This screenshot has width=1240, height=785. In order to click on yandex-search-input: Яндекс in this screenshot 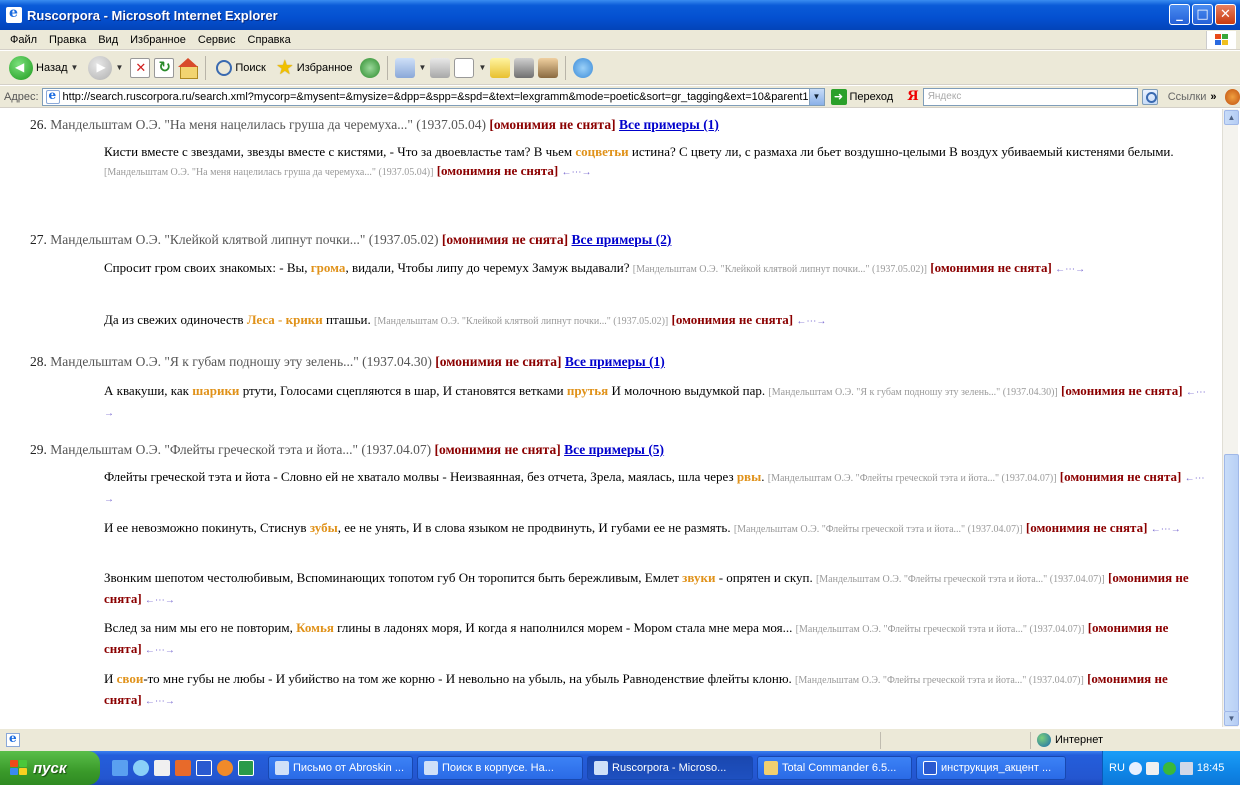, I will do `click(1030, 96)`.